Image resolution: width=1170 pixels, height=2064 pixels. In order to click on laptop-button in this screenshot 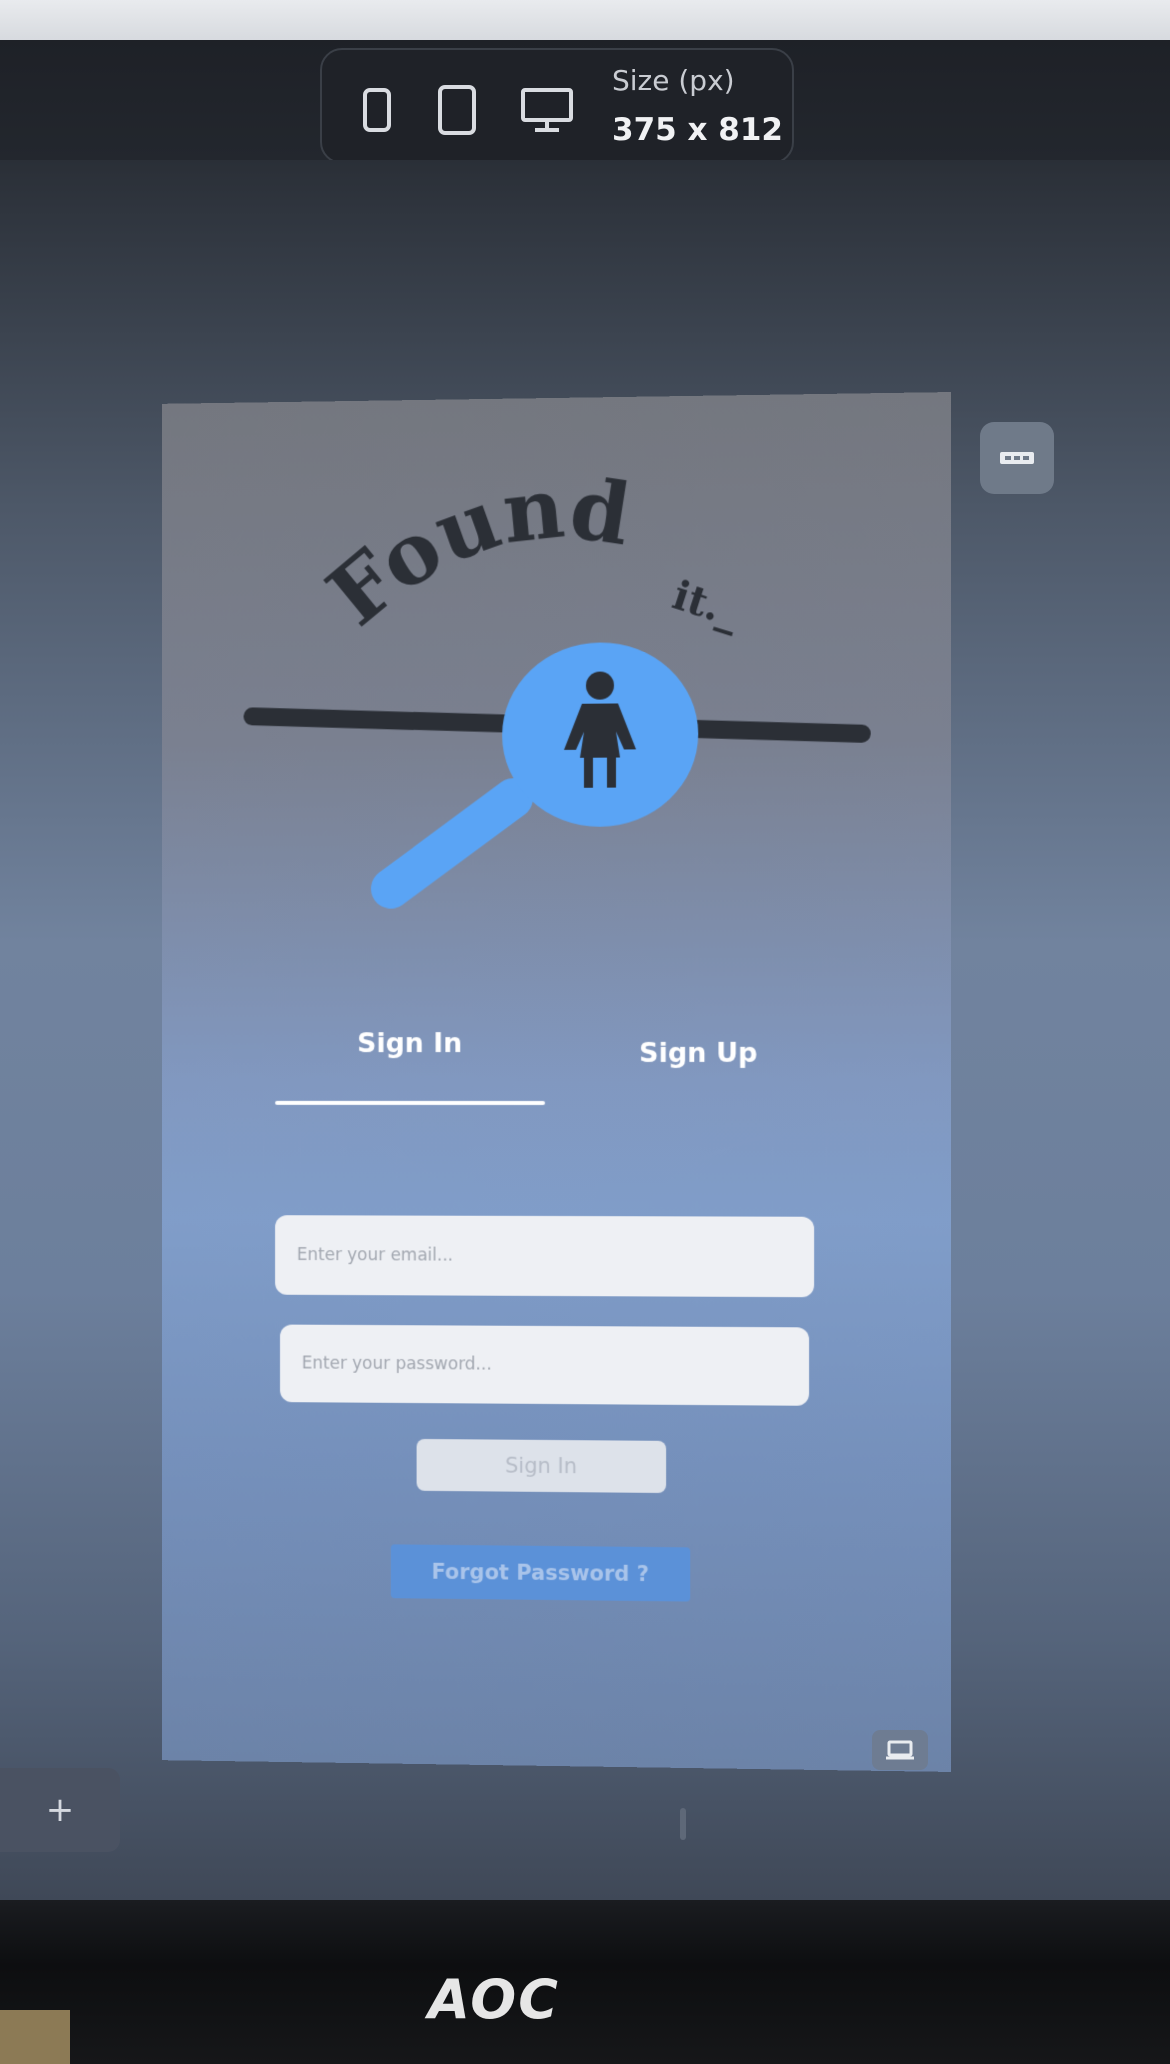, I will do `click(900, 1750)`.